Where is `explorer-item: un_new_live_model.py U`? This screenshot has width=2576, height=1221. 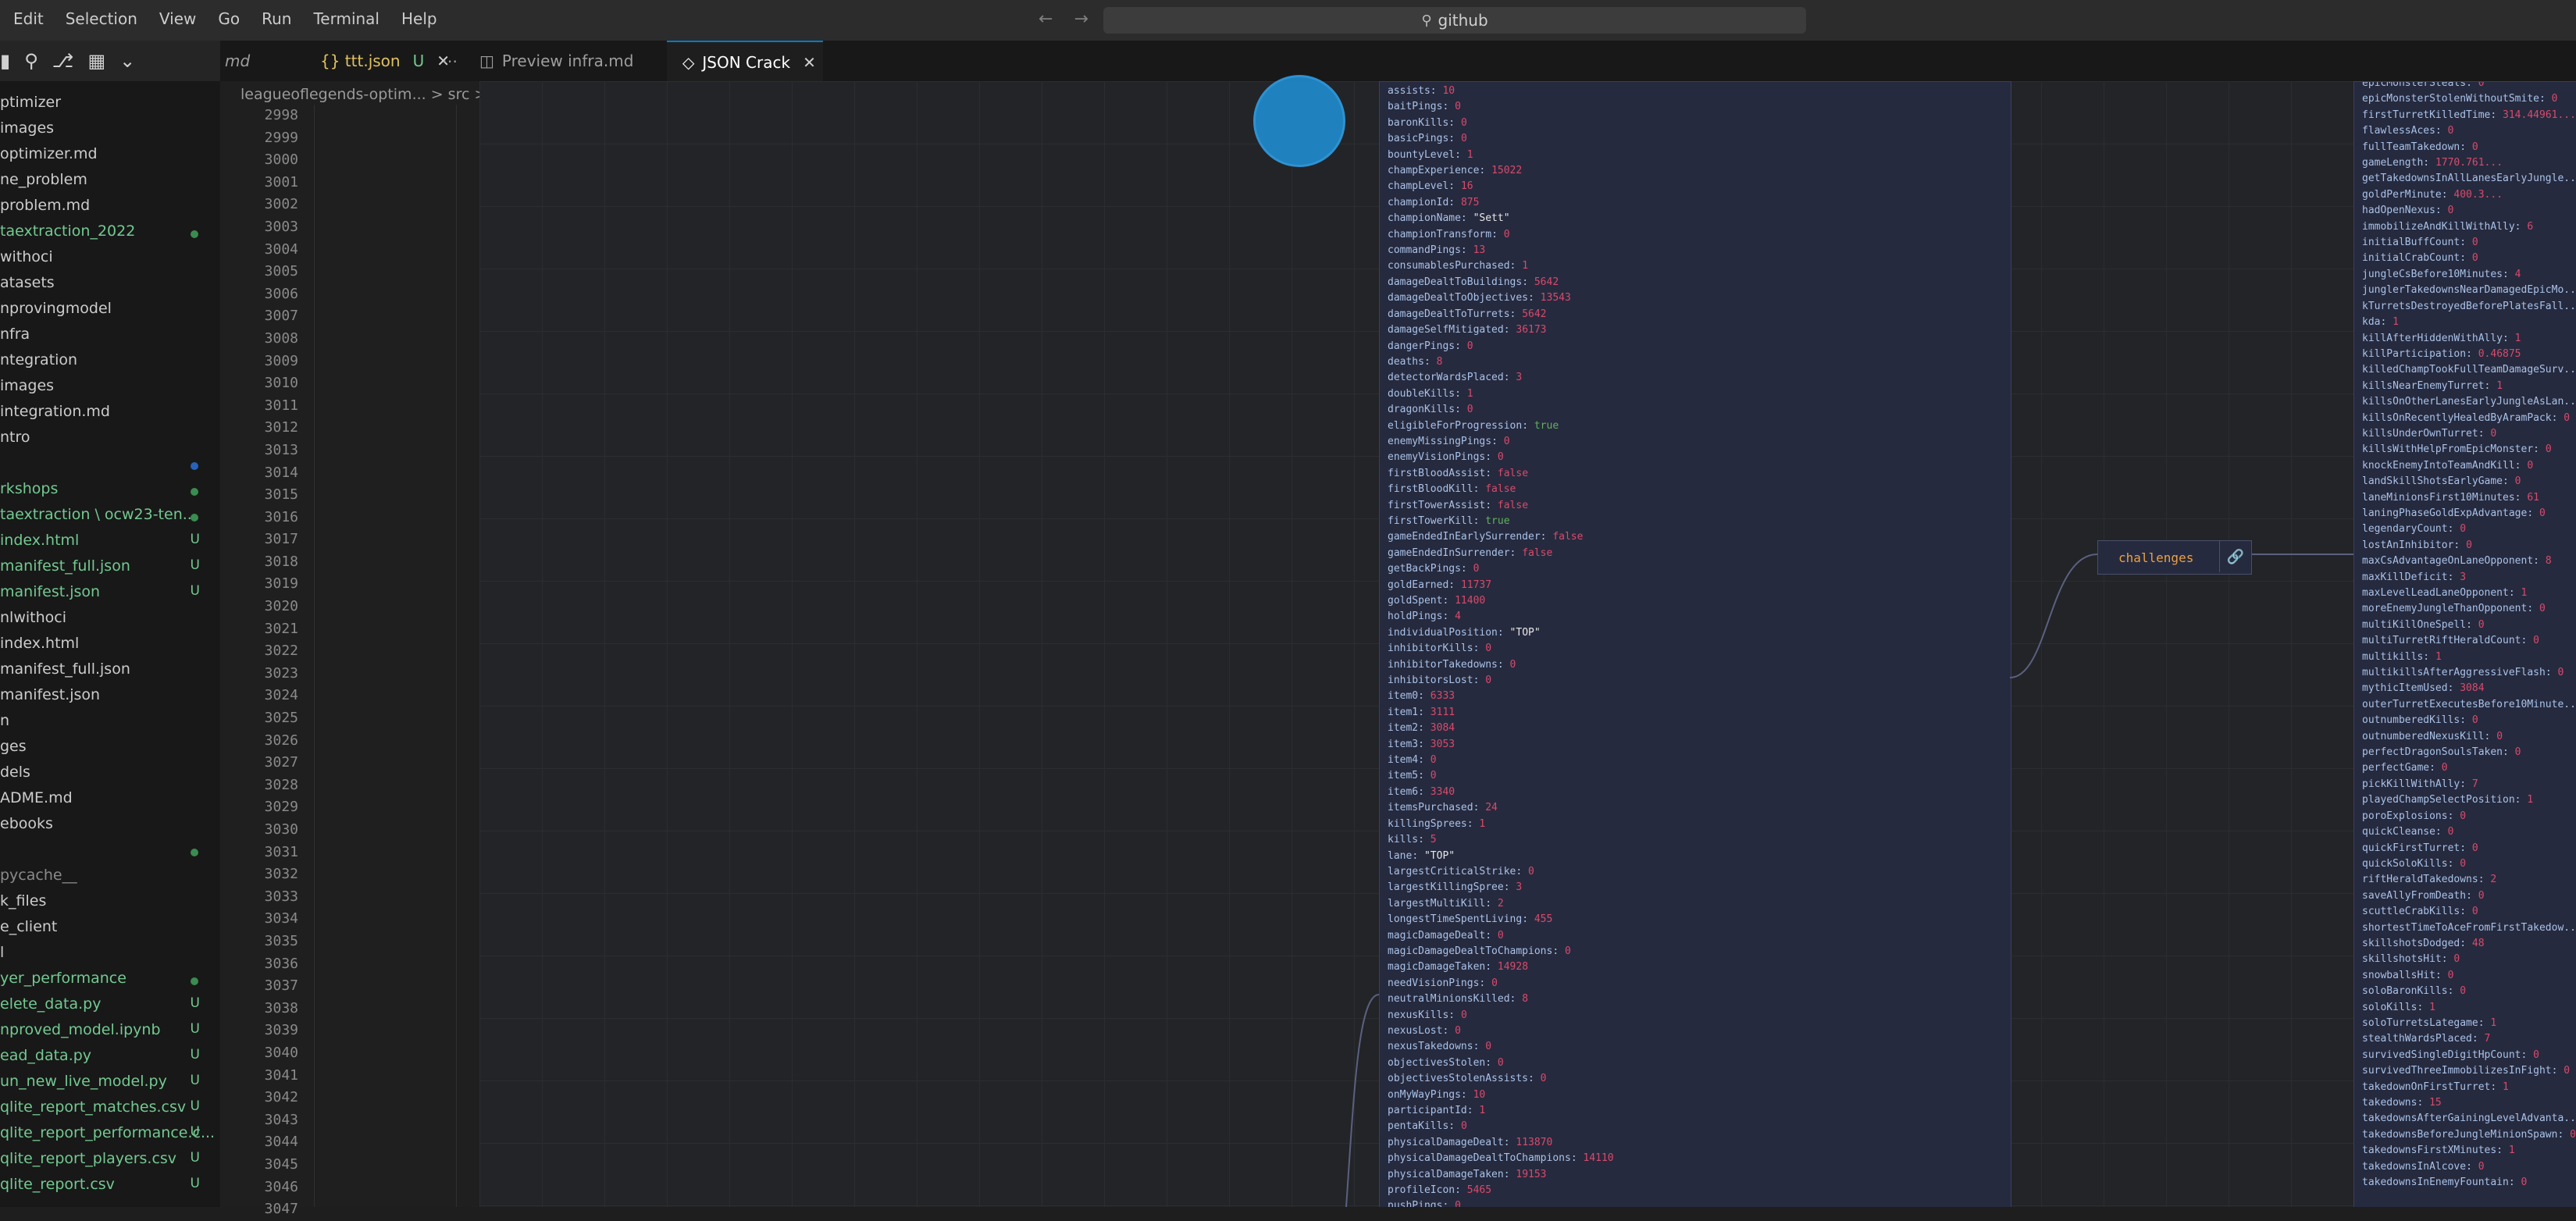
explorer-item: un_new_live_model.py U is located at coordinates (110, 1084).